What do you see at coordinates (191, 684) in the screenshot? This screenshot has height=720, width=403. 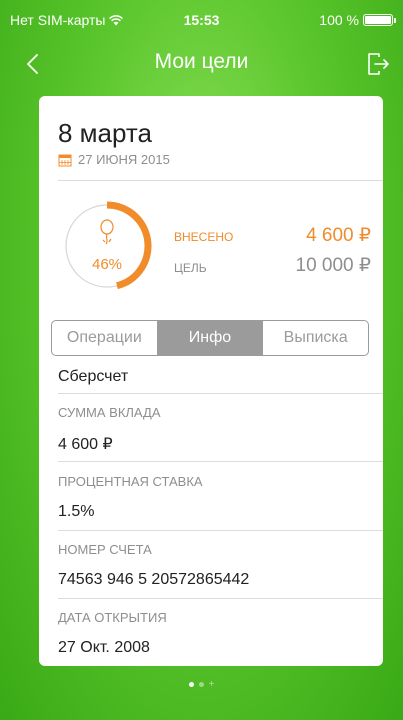 I see `page-dot-active` at bounding box center [191, 684].